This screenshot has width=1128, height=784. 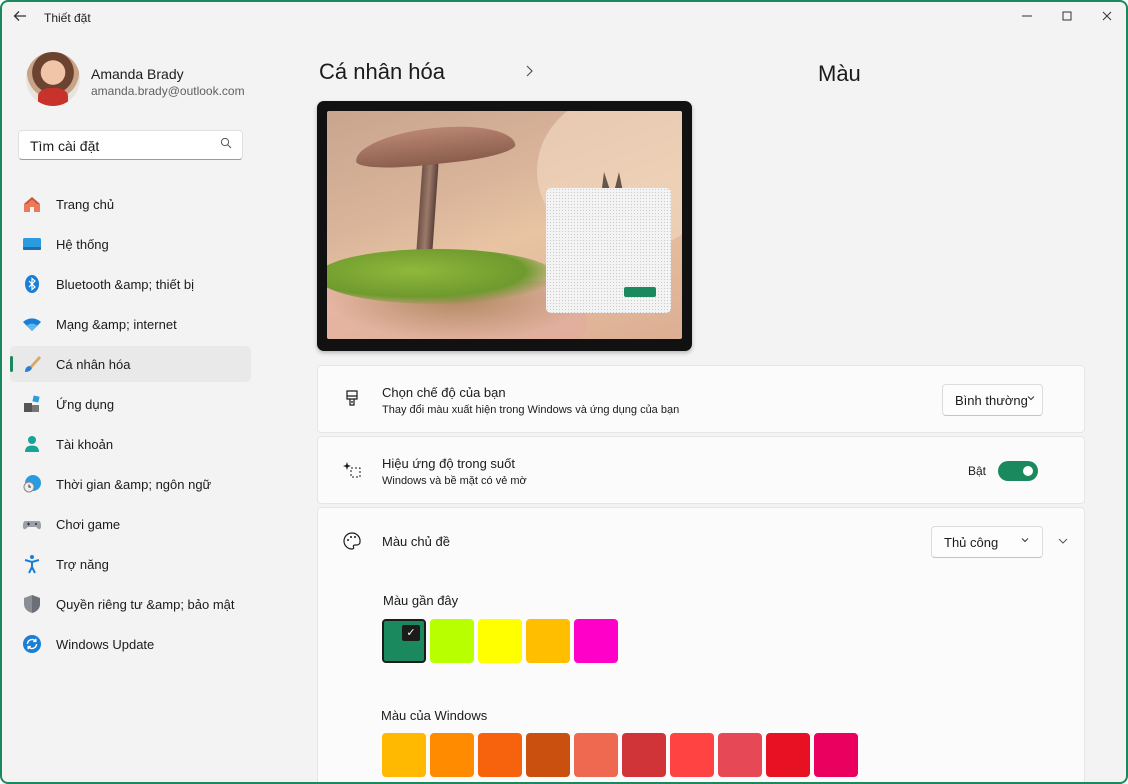 What do you see at coordinates (454, 481) in the screenshot?
I see `transparency-description: Windows và bề mặt có vẻ mờ` at bounding box center [454, 481].